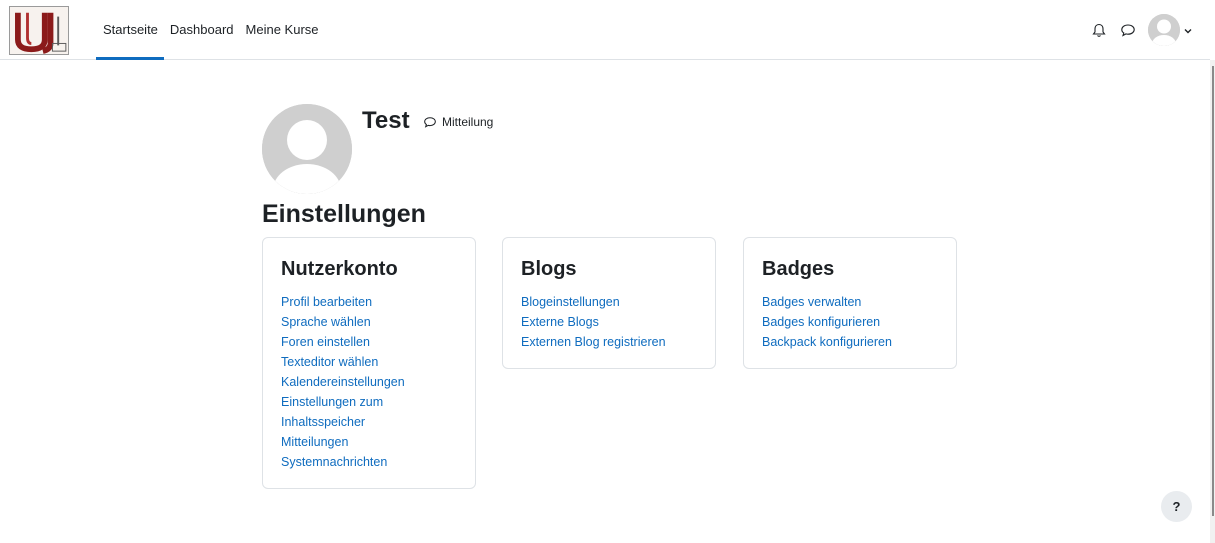 This screenshot has height=543, width=1215. What do you see at coordinates (130, 30) in the screenshot?
I see `nav-link-startseite: Startseite` at bounding box center [130, 30].